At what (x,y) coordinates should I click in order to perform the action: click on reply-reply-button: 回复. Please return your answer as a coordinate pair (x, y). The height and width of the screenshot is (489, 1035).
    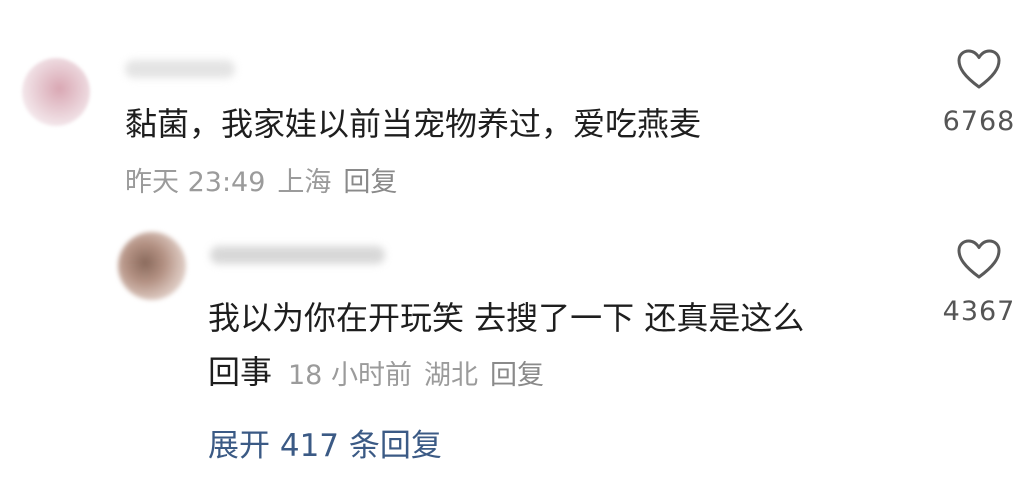
    Looking at the image, I should click on (517, 372).